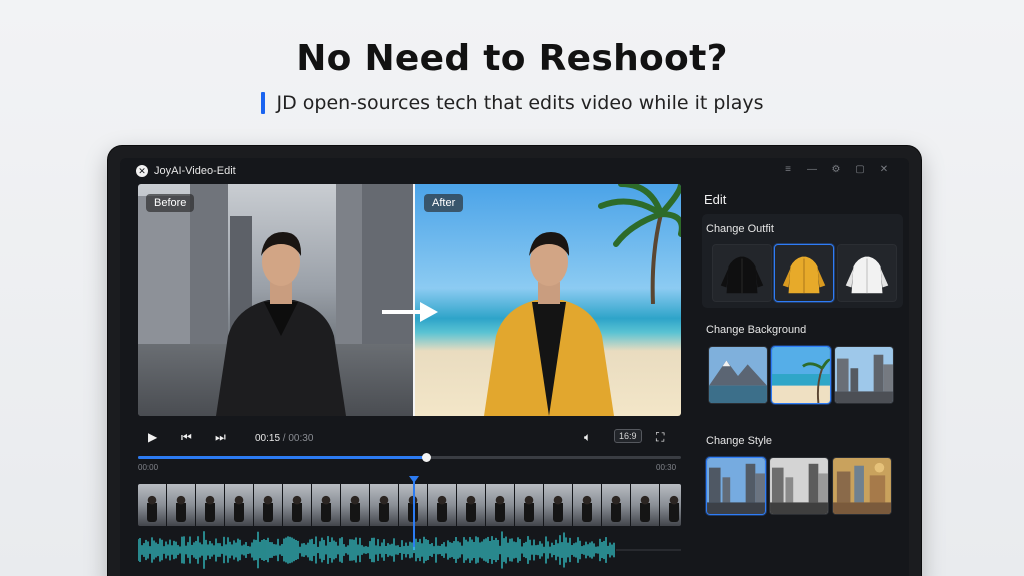  Describe the element at coordinates (788, 169) in the screenshot. I see `menu-icon: ≡` at that location.